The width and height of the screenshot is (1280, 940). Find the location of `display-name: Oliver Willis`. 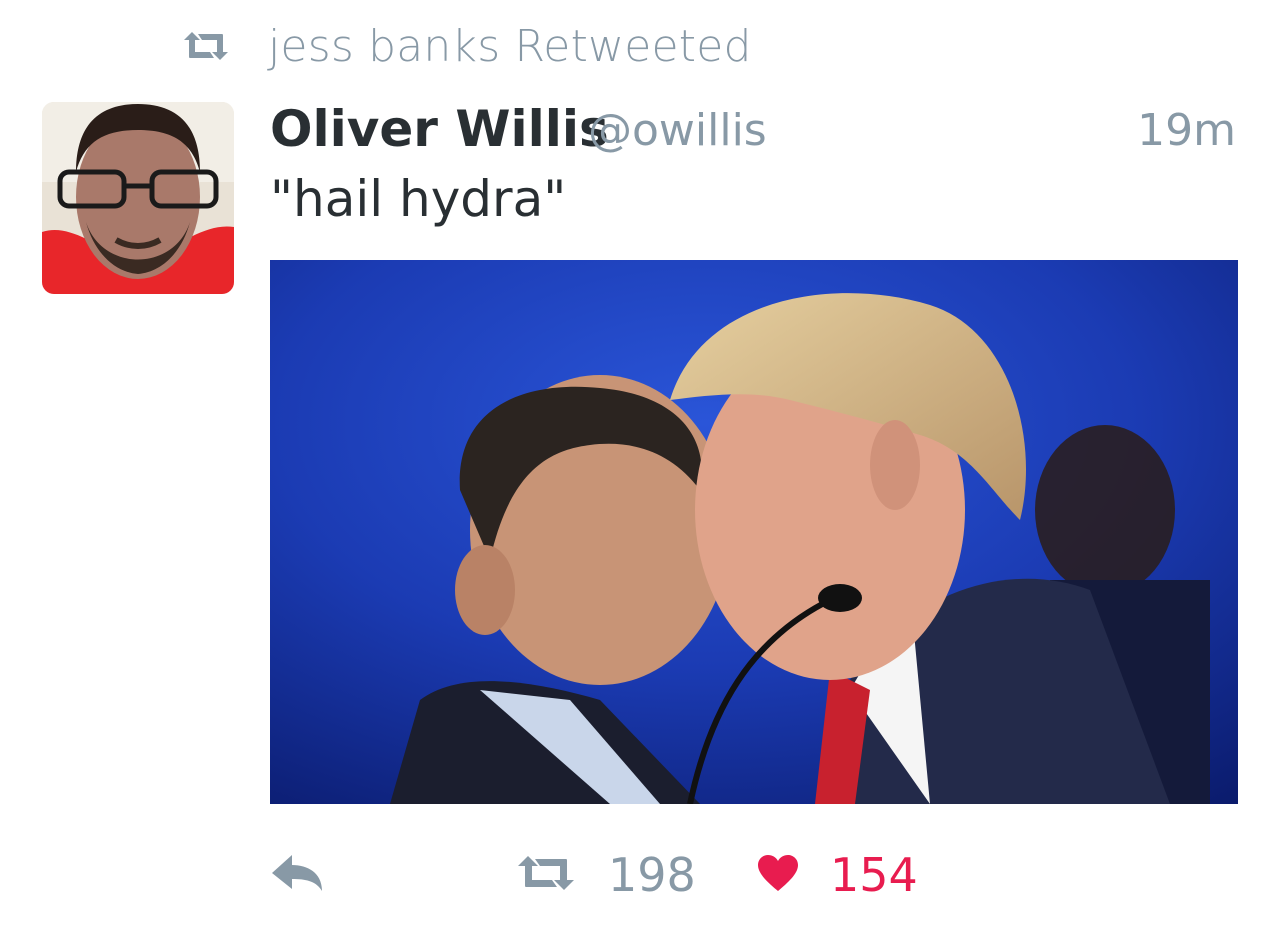

display-name: Oliver Willis is located at coordinates (439, 129).